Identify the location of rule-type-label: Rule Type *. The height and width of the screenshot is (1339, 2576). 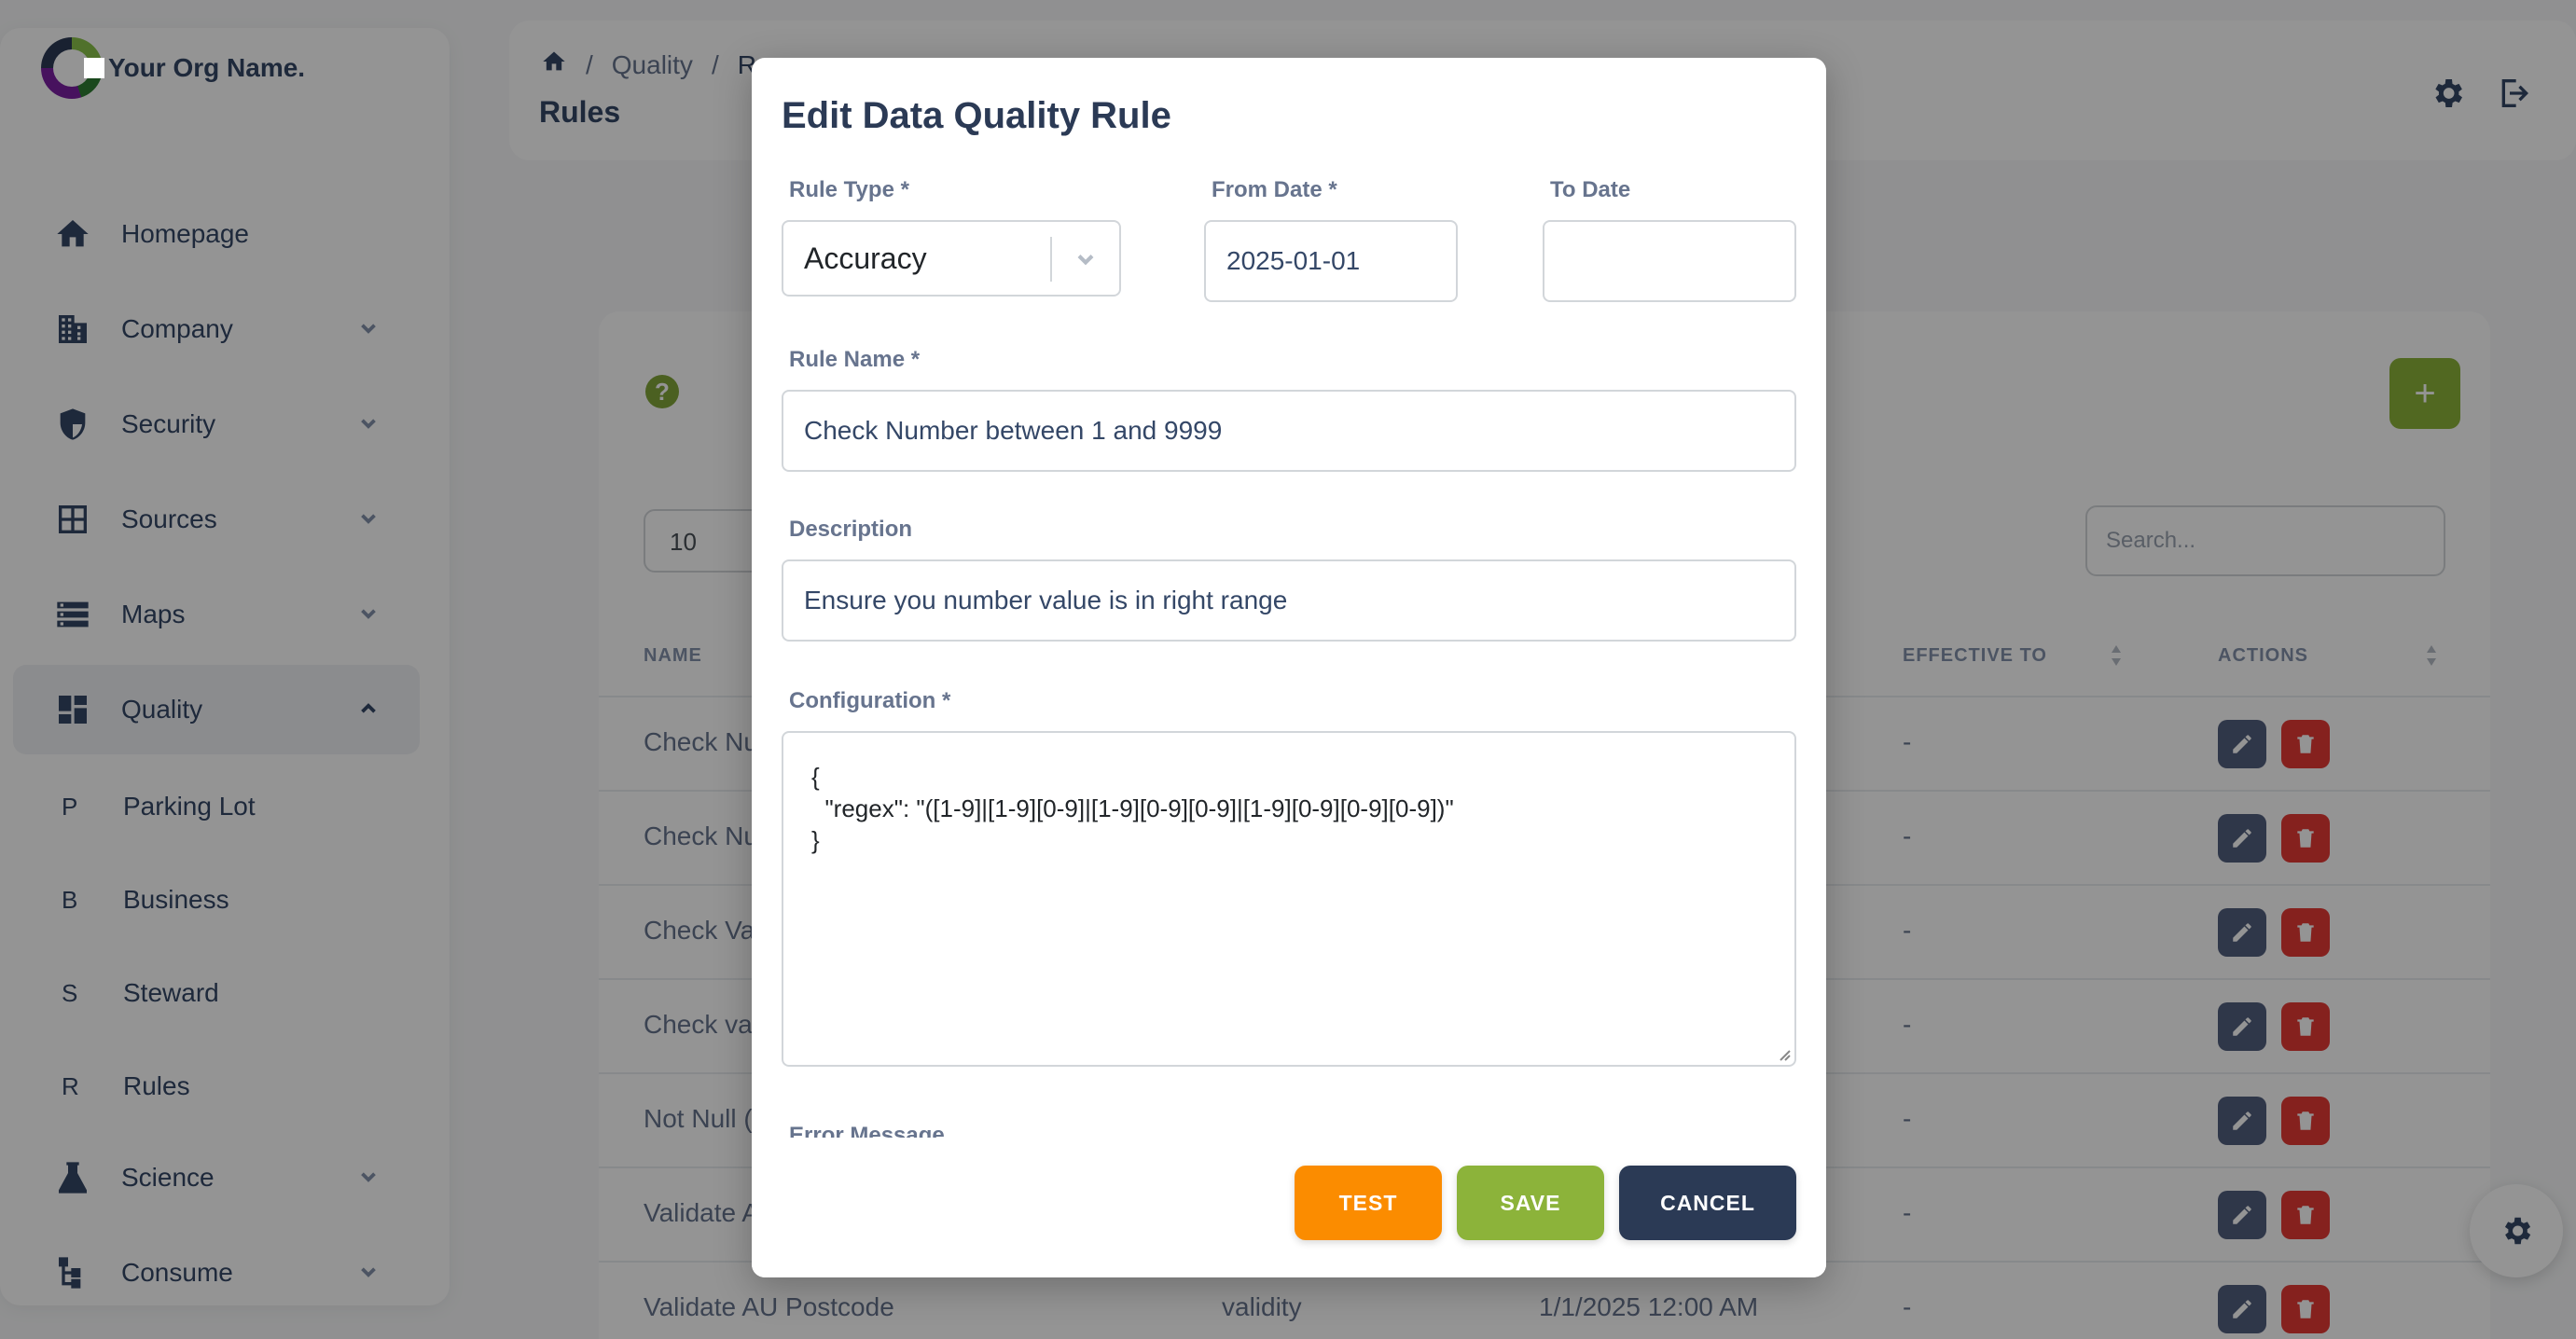
(849, 190).